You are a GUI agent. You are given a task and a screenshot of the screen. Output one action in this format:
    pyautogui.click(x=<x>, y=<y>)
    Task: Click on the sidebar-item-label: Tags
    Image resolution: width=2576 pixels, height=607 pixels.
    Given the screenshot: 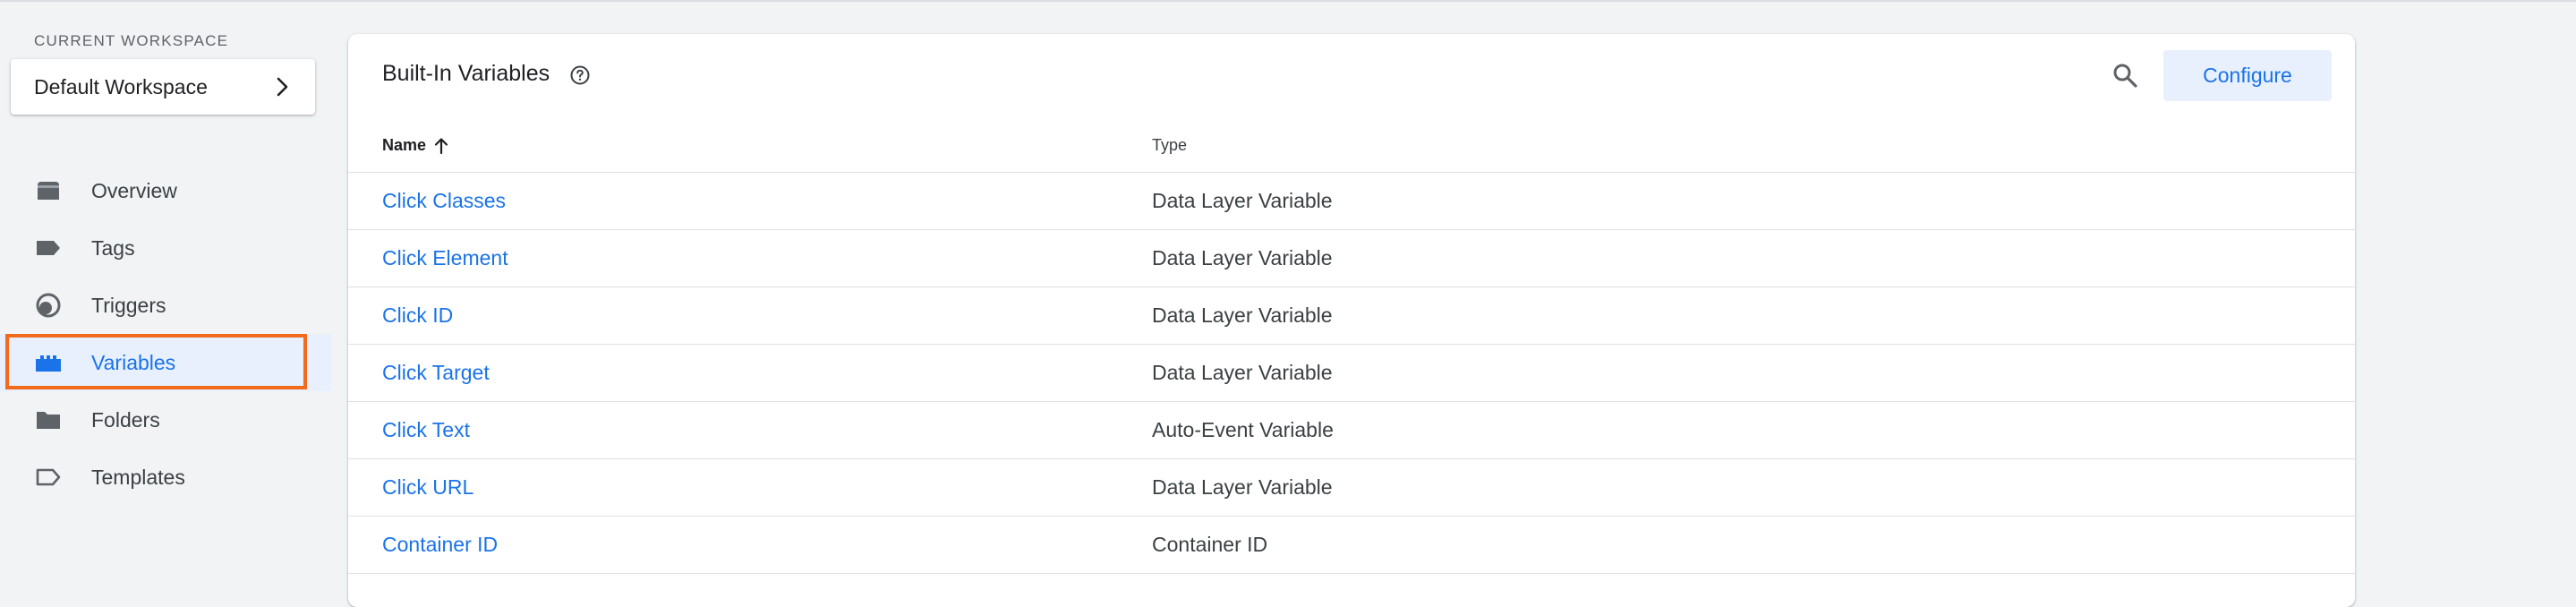 What is the action you would take?
    pyautogui.click(x=113, y=247)
    